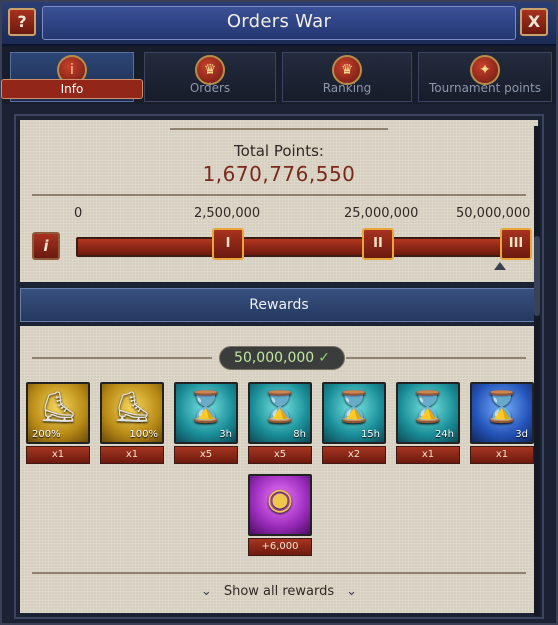  Describe the element at coordinates (381, 213) in the screenshot. I see `threshold-label: 25,000,000` at that location.